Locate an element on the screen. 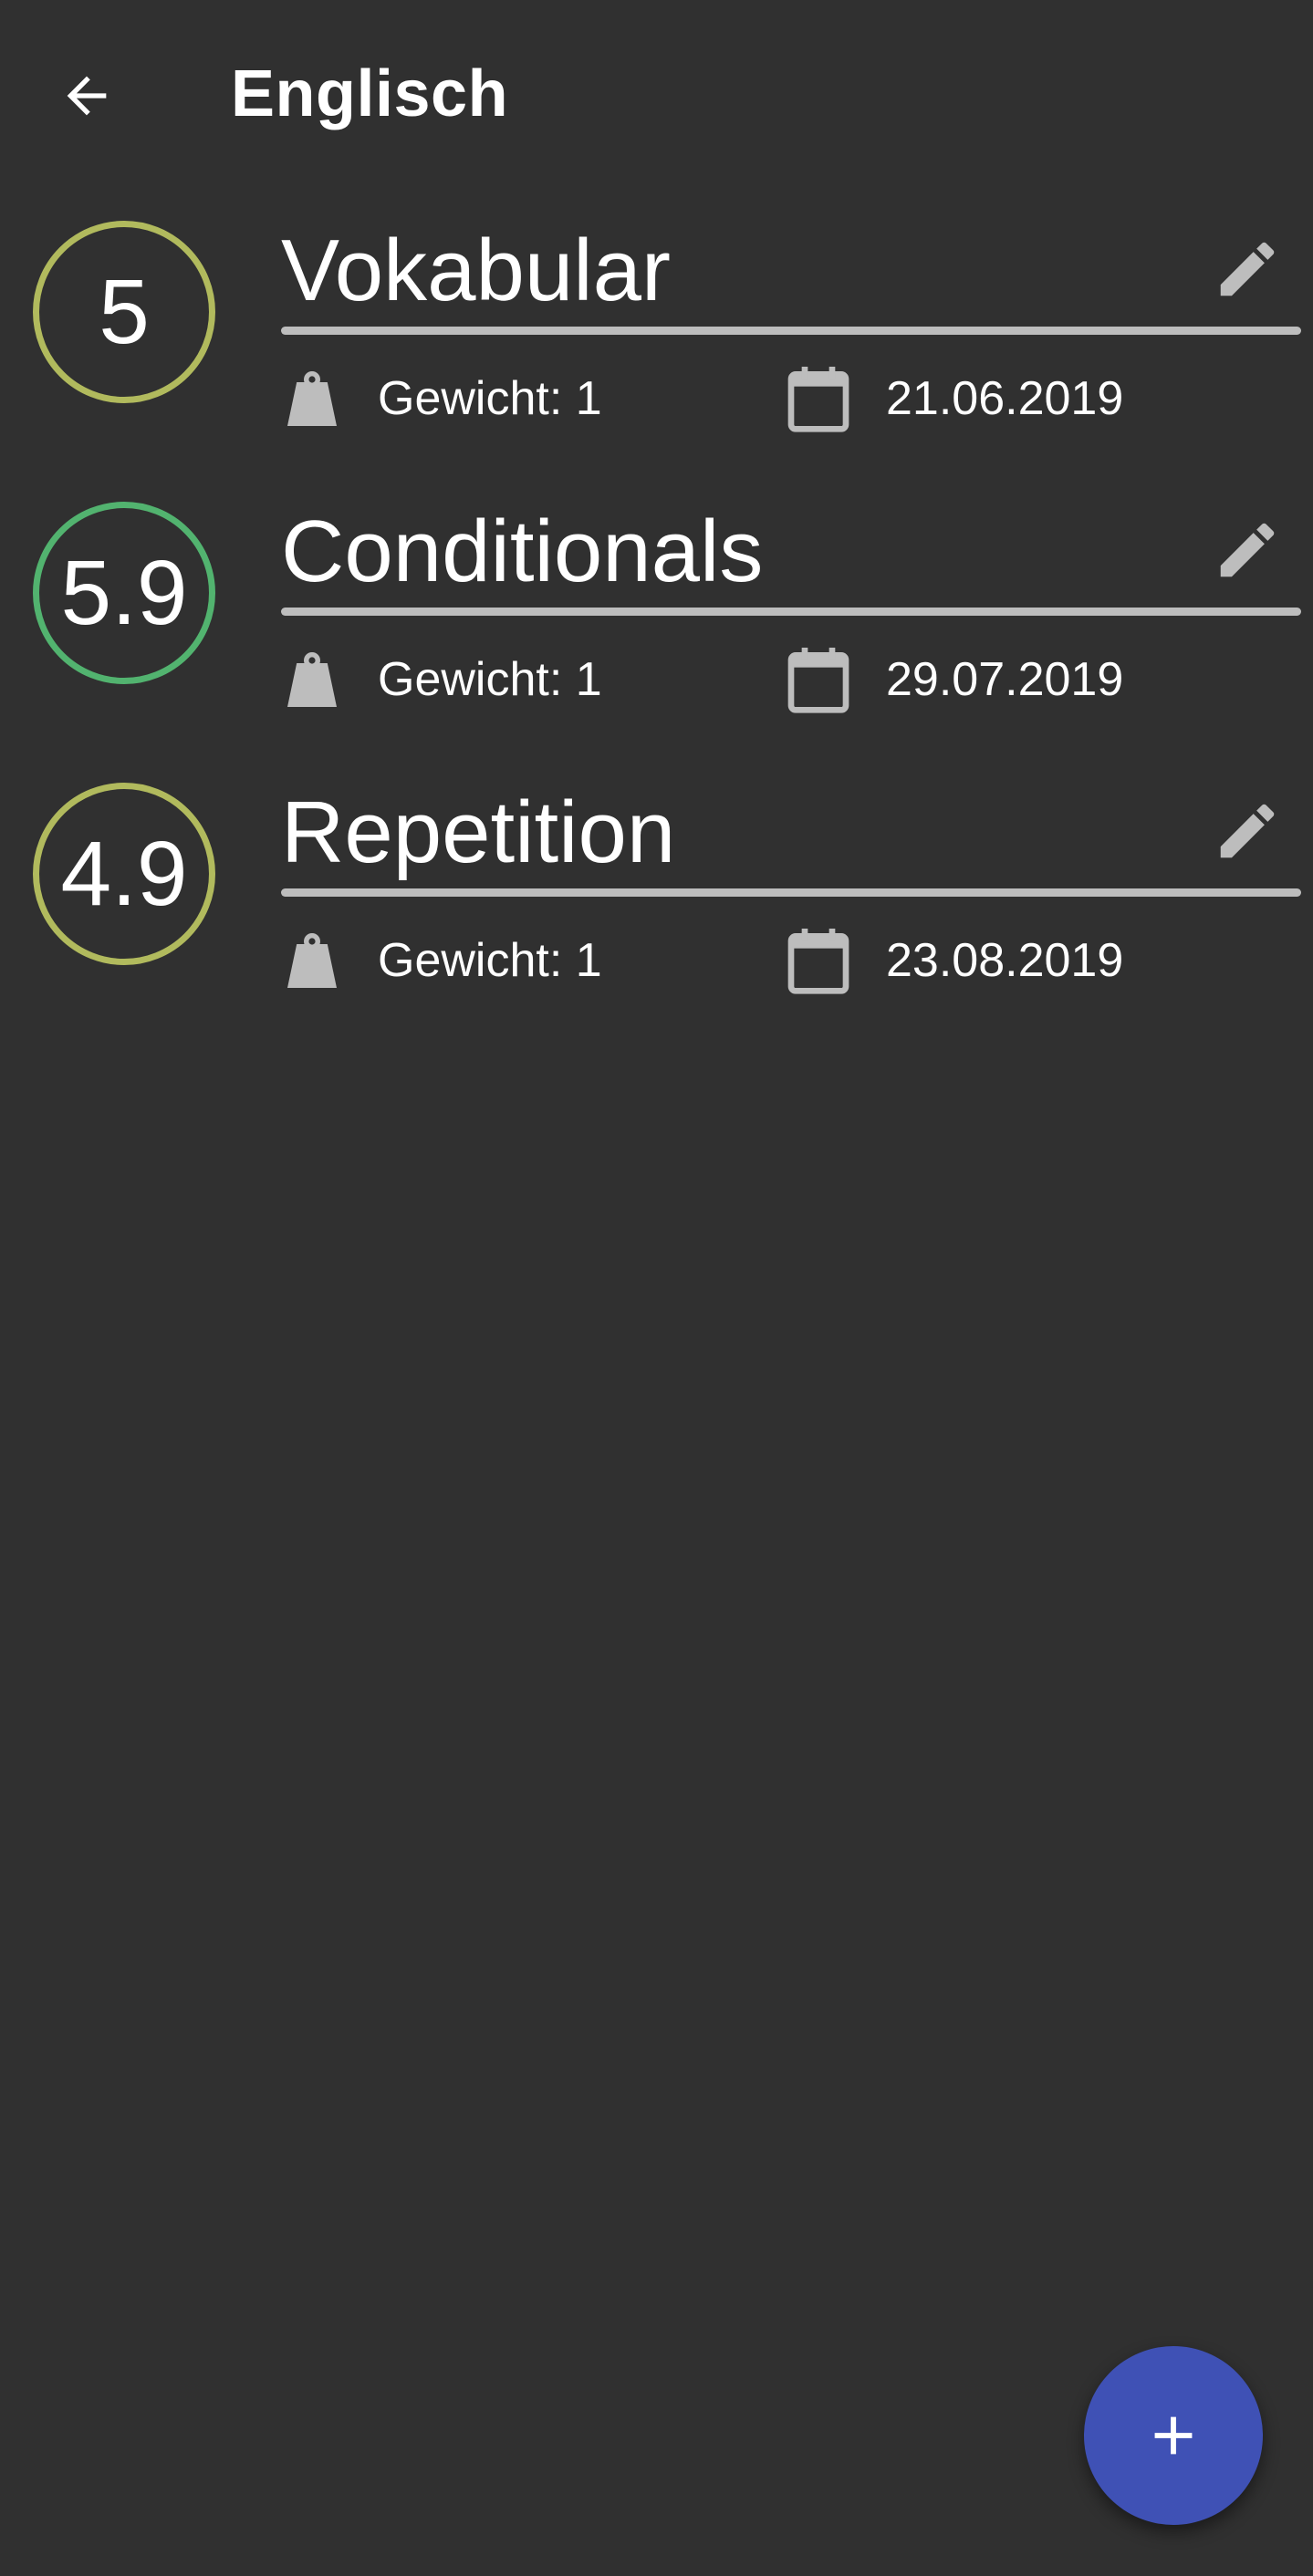 The height and width of the screenshot is (2576, 1313). exam-row: 5 Vokabular Gewicht: 1 21.06.2019 is located at coordinates (656, 348).